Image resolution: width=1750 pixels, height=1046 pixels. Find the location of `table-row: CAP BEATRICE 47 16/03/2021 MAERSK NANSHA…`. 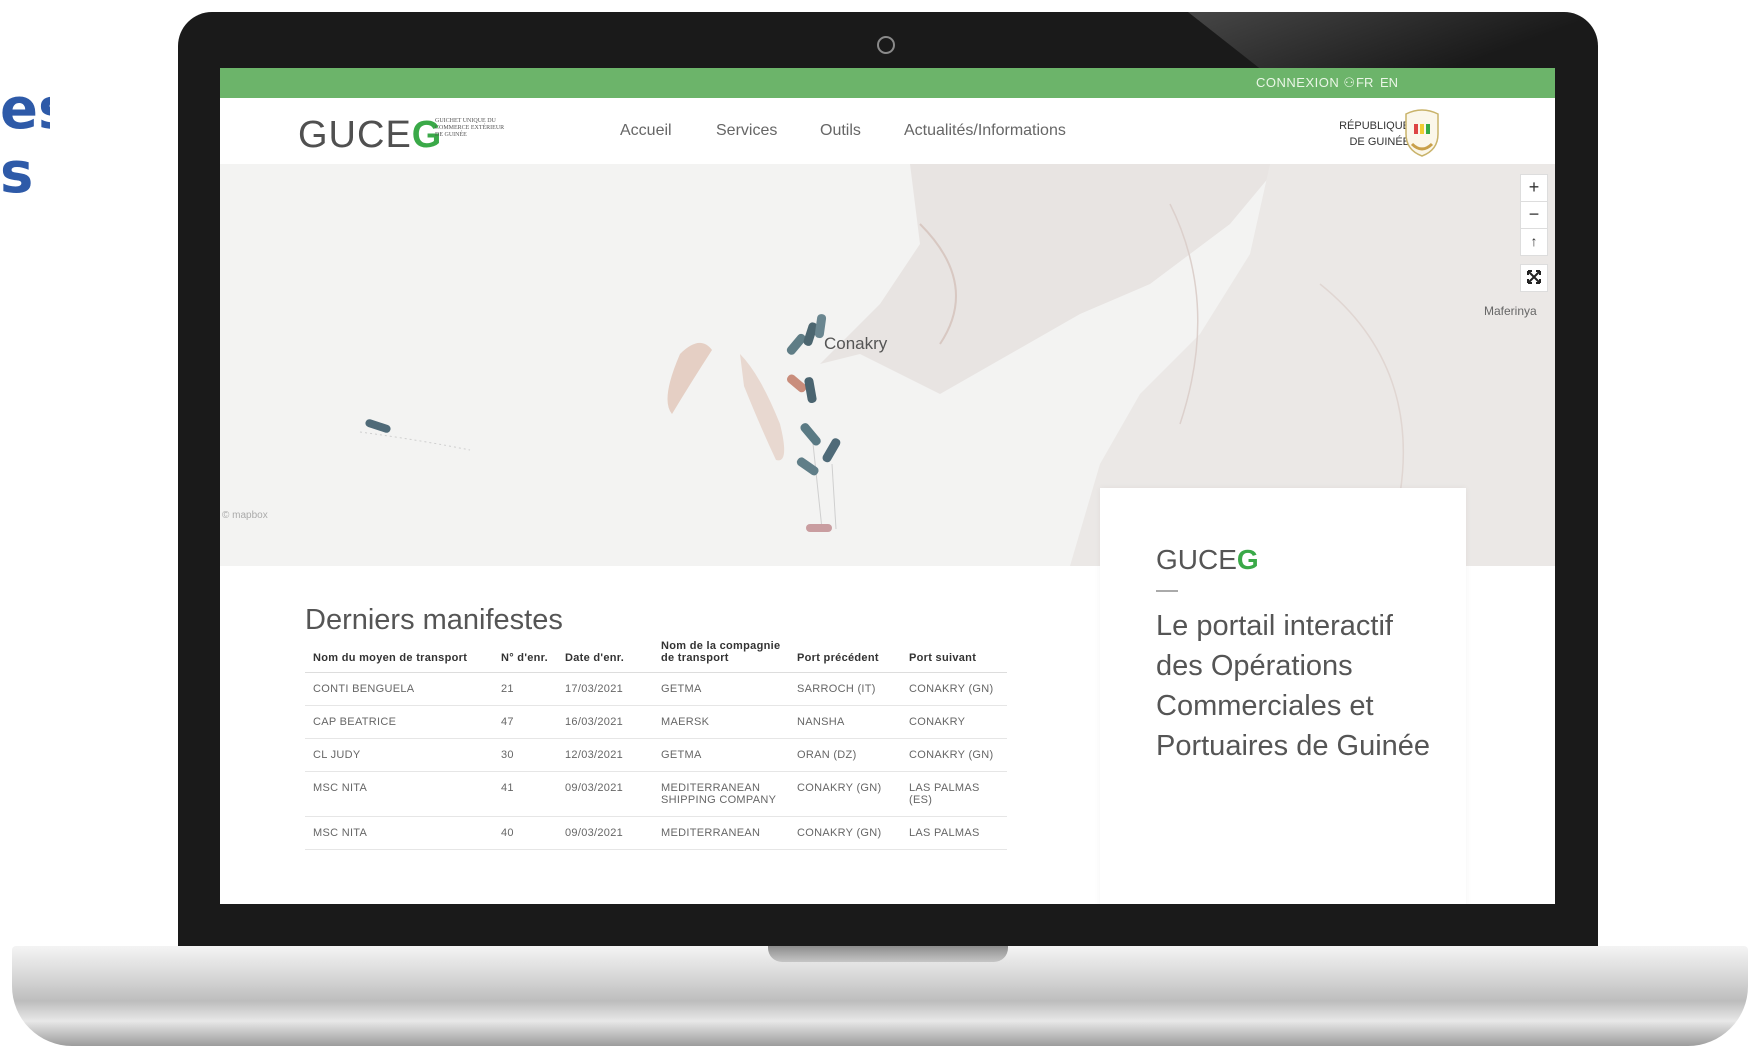

table-row: CAP BEATRICE 47 16/03/2021 MAERSK NANSHA… is located at coordinates (656, 722).